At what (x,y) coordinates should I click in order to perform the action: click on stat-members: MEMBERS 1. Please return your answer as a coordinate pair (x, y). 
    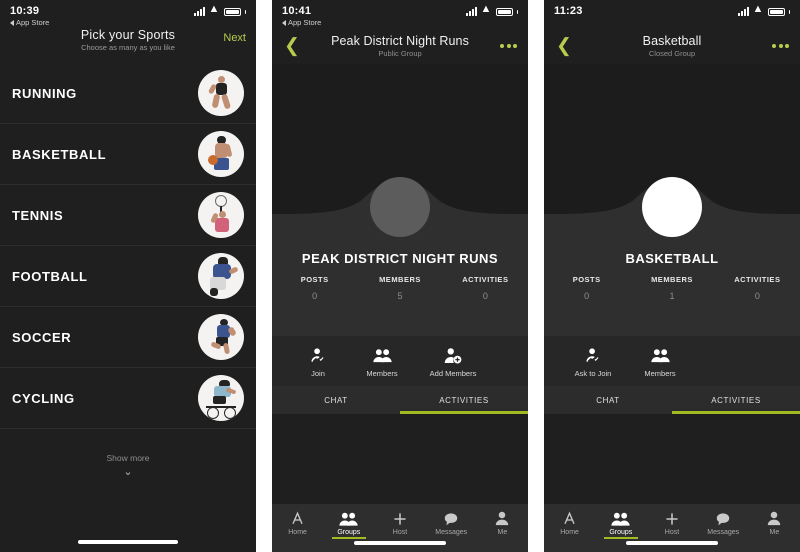
    Looking at the image, I should click on (671, 288).